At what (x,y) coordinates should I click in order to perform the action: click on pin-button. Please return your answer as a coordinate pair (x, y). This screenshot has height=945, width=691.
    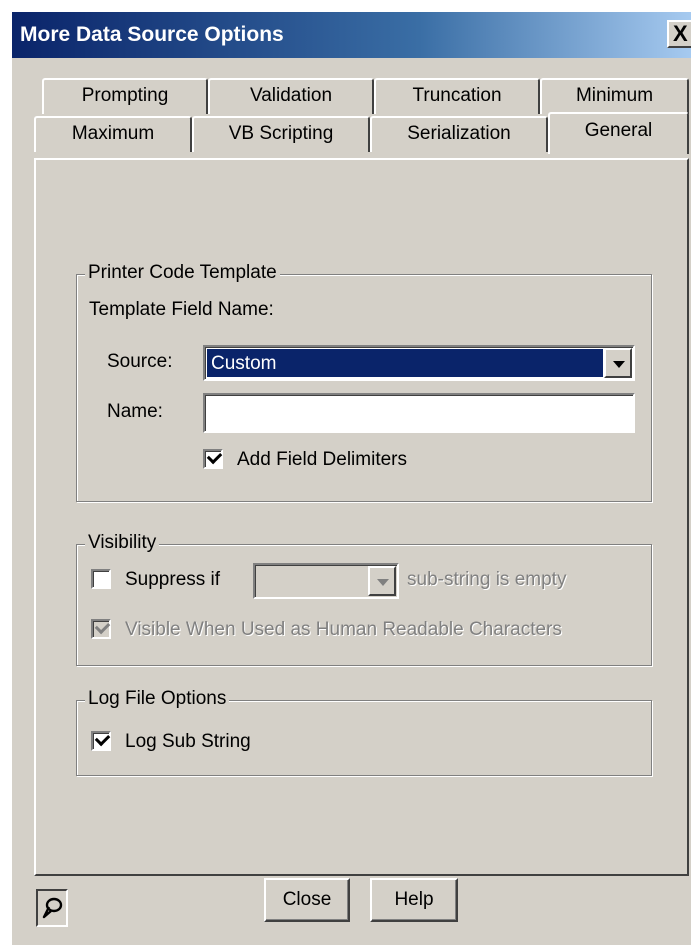
    Looking at the image, I should click on (52, 908).